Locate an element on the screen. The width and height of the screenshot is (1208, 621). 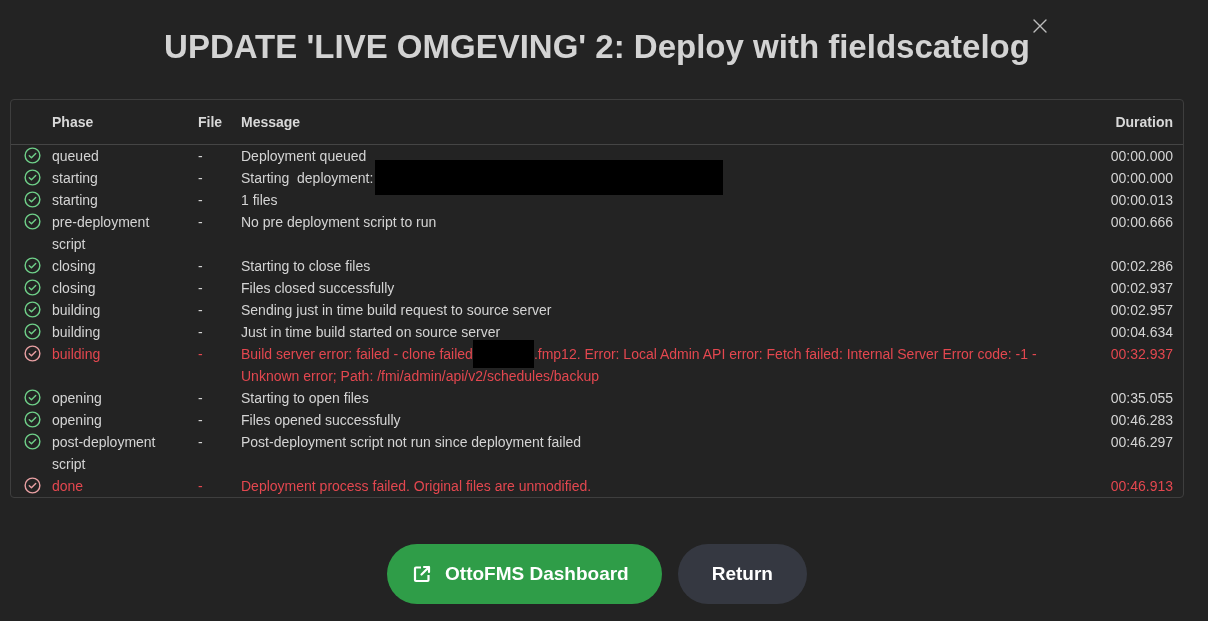
external-link-icon is located at coordinates (422, 574).